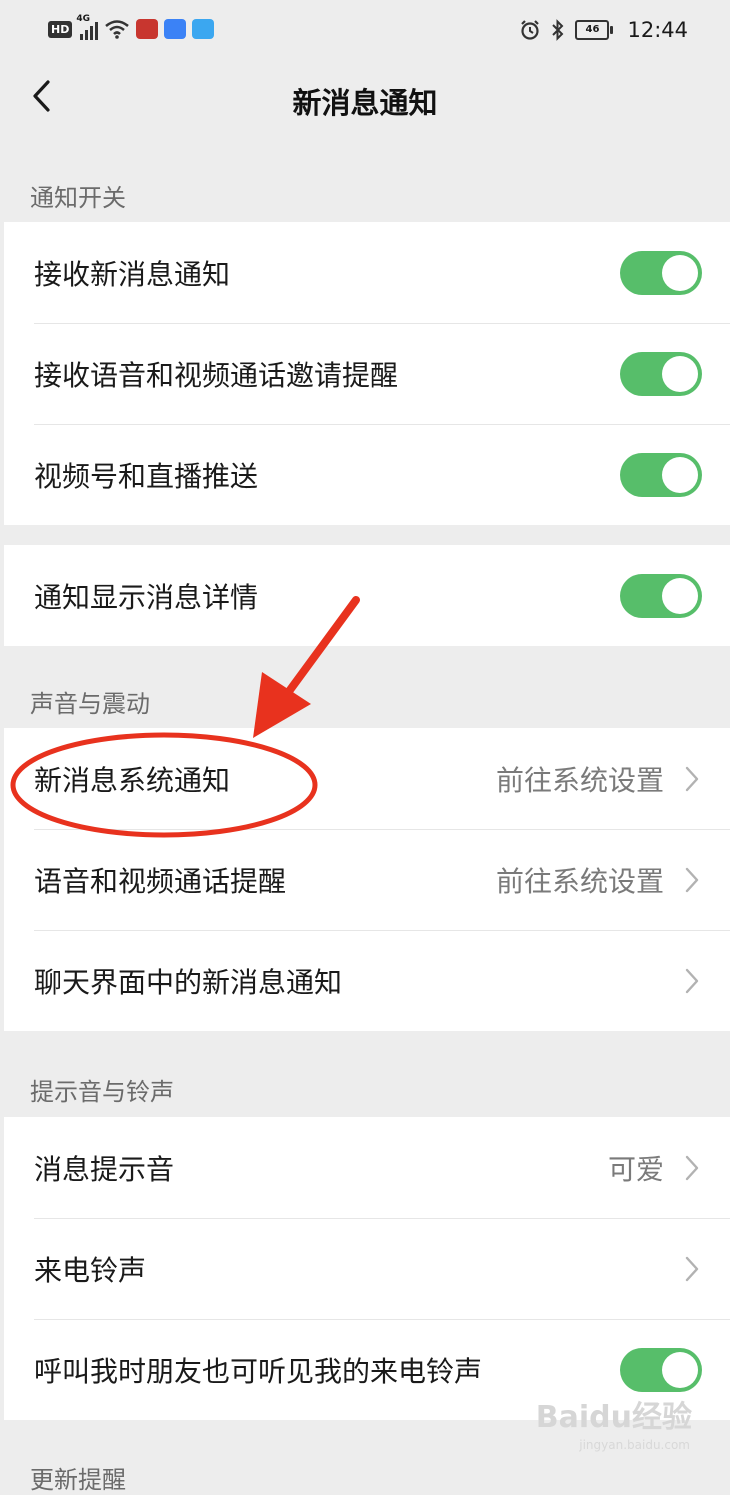  What do you see at coordinates (661, 373) in the screenshot?
I see `toggle-call-invite-reminder` at bounding box center [661, 373].